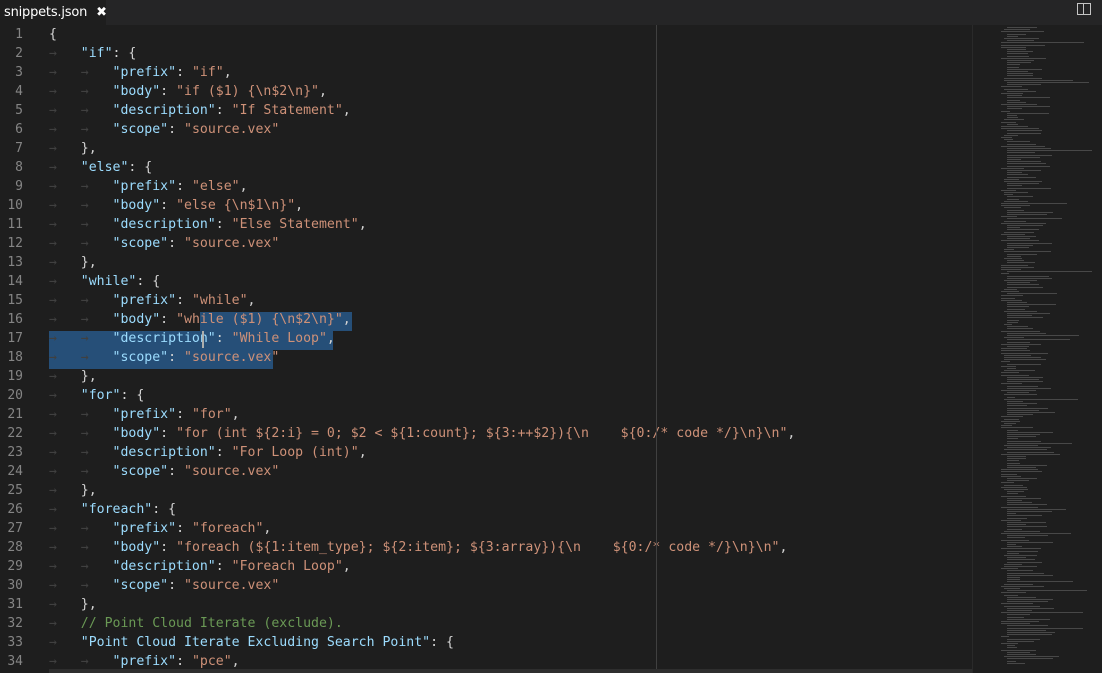 The height and width of the screenshot is (673, 1102). Describe the element at coordinates (101, 12) in the screenshot. I see `close-icon: ✖` at that location.